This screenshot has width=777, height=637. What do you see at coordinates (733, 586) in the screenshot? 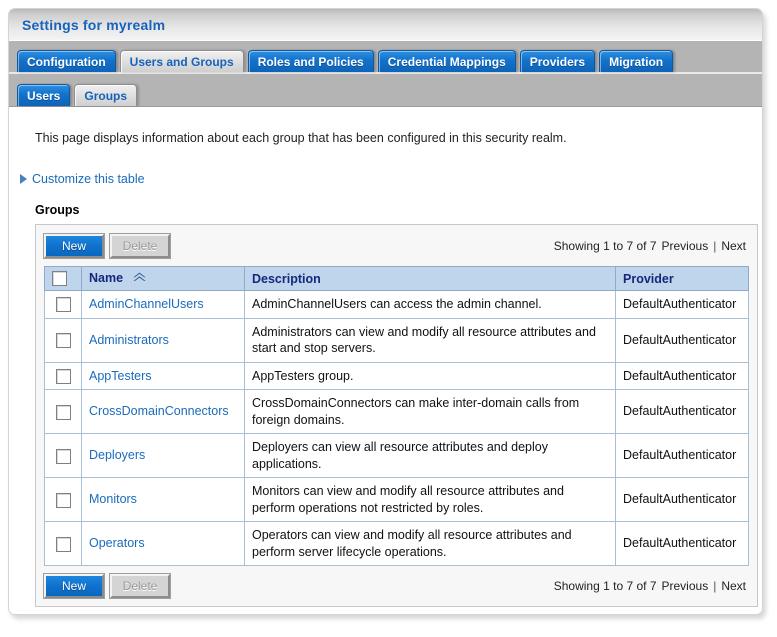
I see `next-link-bottom: Next` at bounding box center [733, 586].